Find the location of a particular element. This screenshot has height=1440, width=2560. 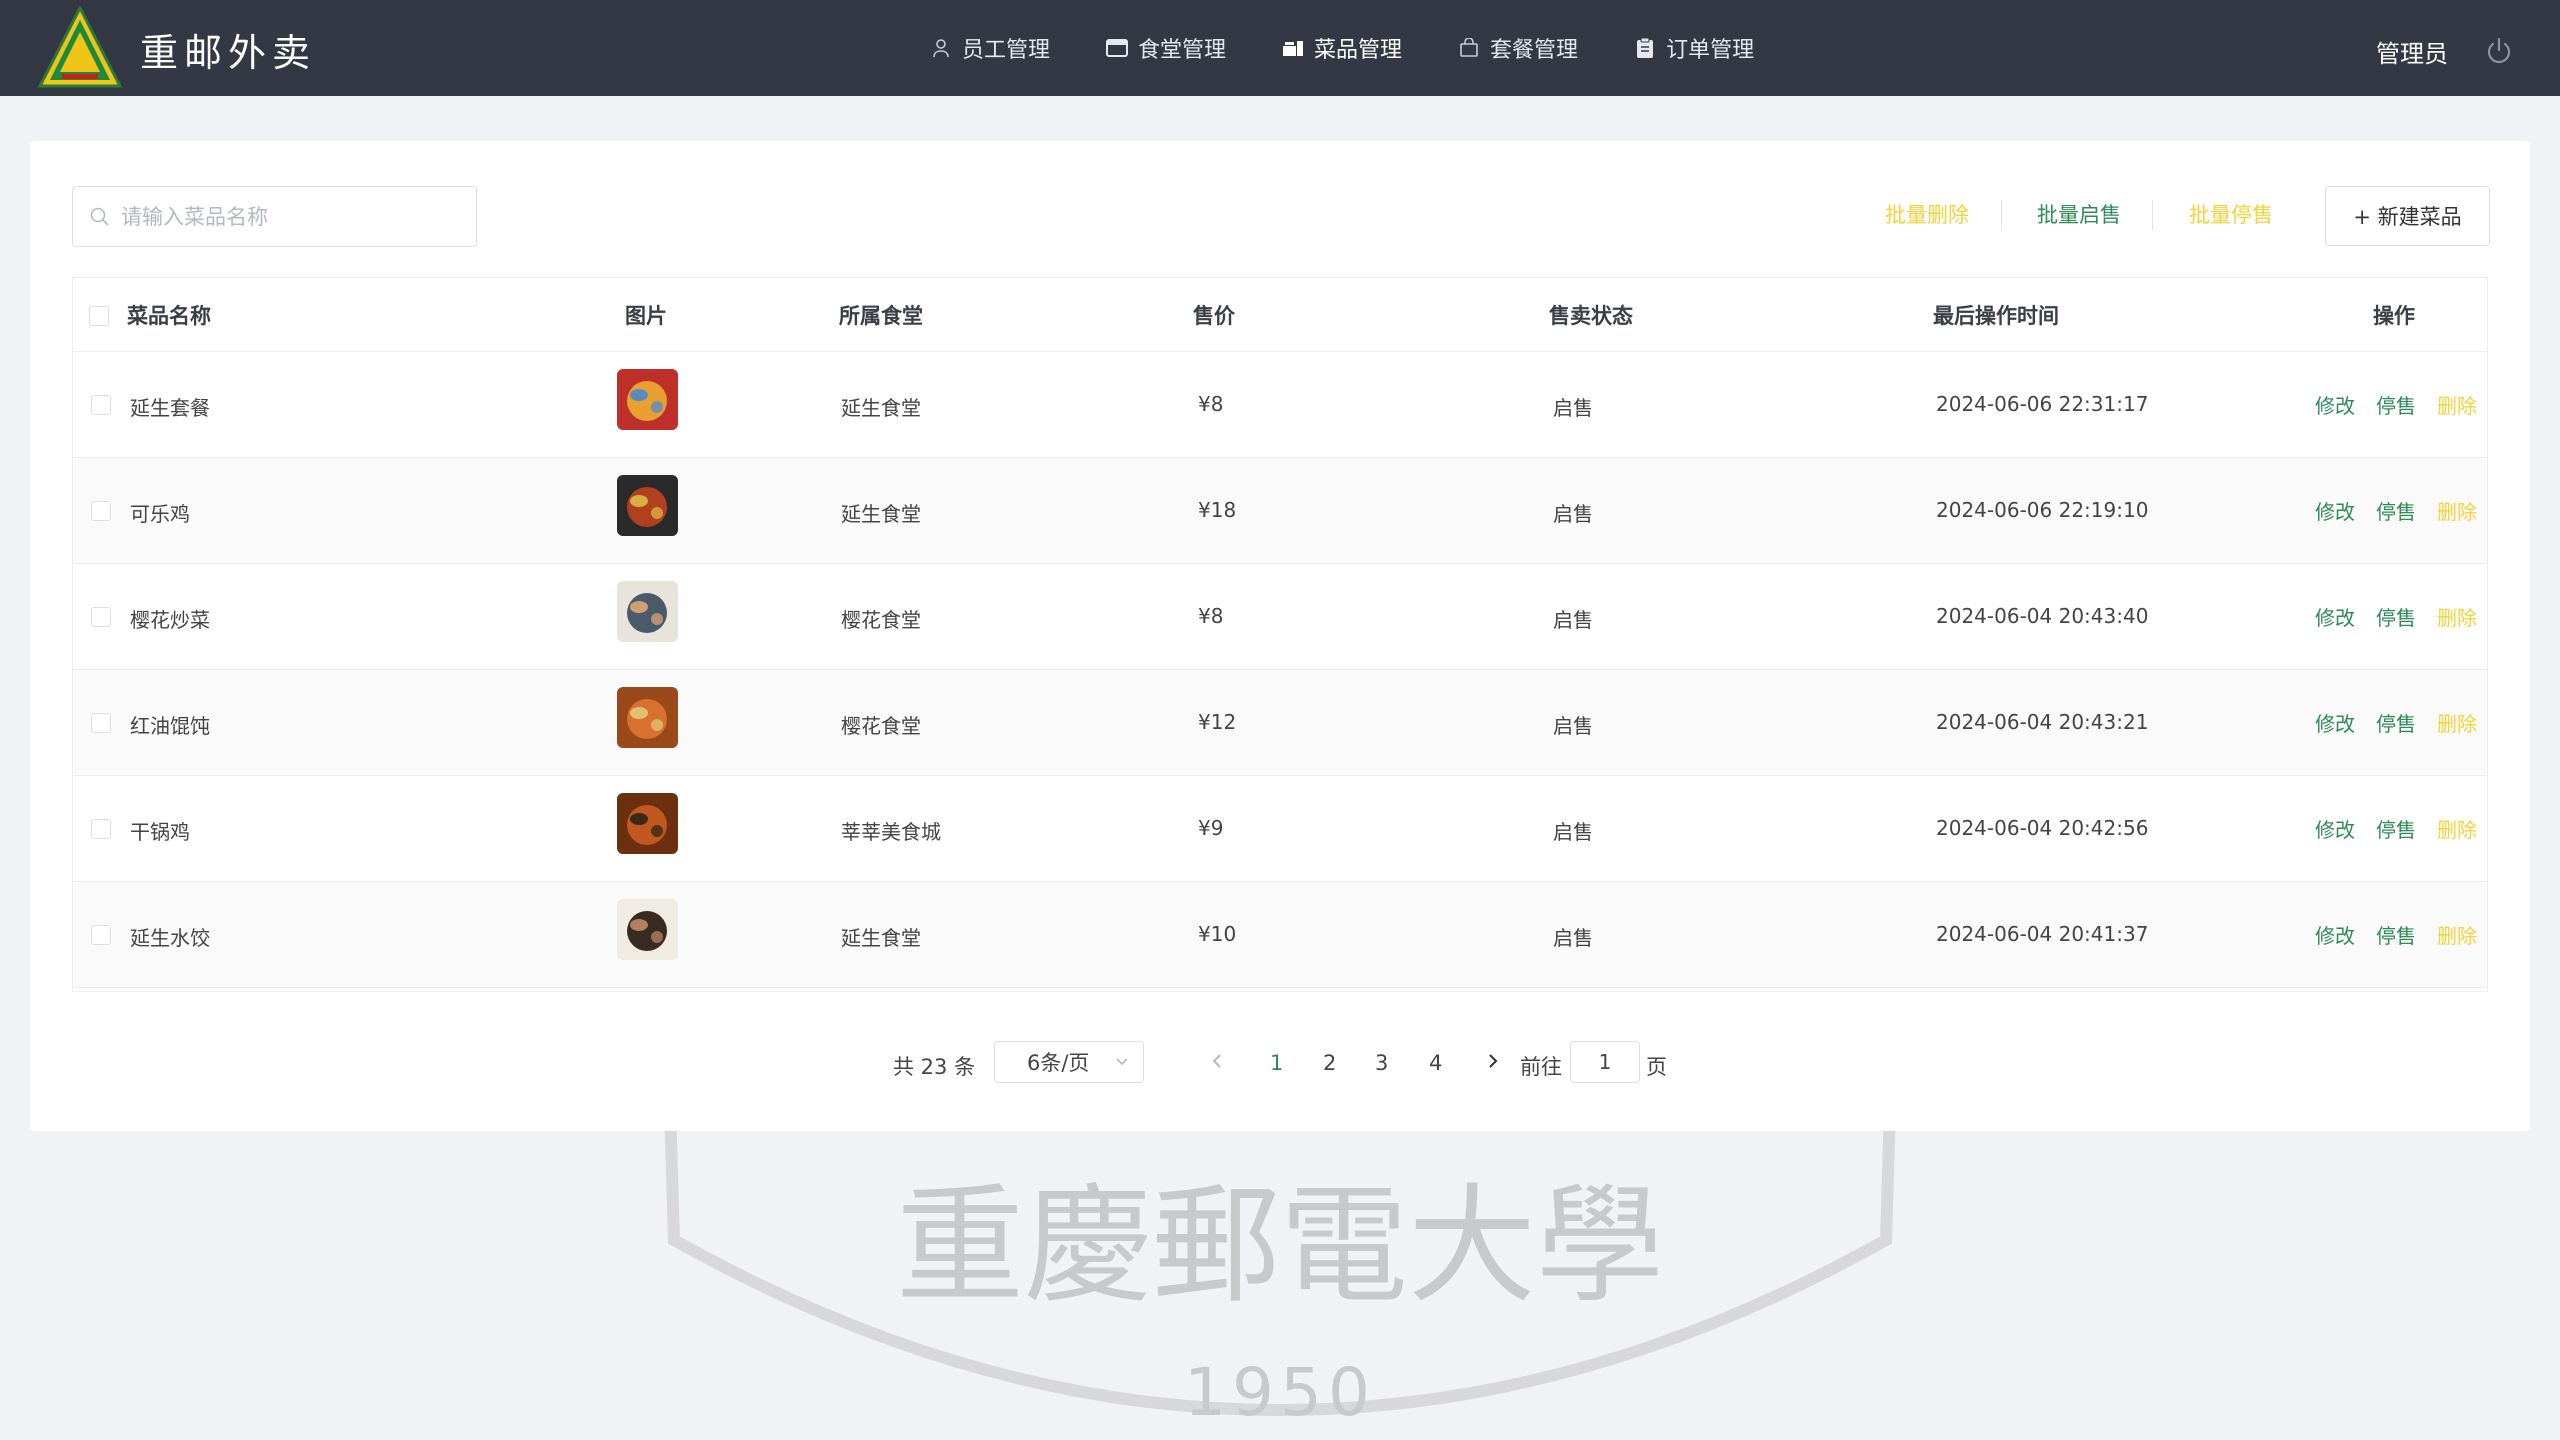

dish-canteen: 莘莘美食城 is located at coordinates (891, 832).